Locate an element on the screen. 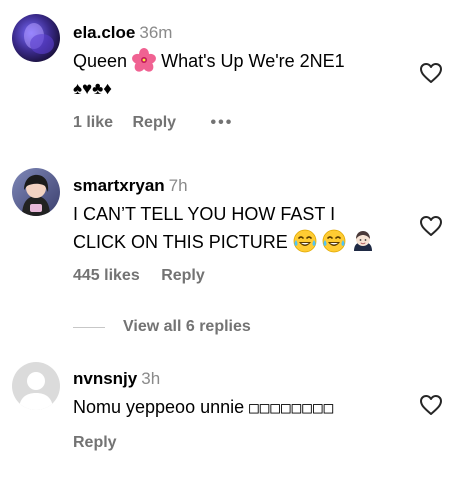  comment-text-continued: CLICK ON THIS PICTURE is located at coordinates (180, 242).